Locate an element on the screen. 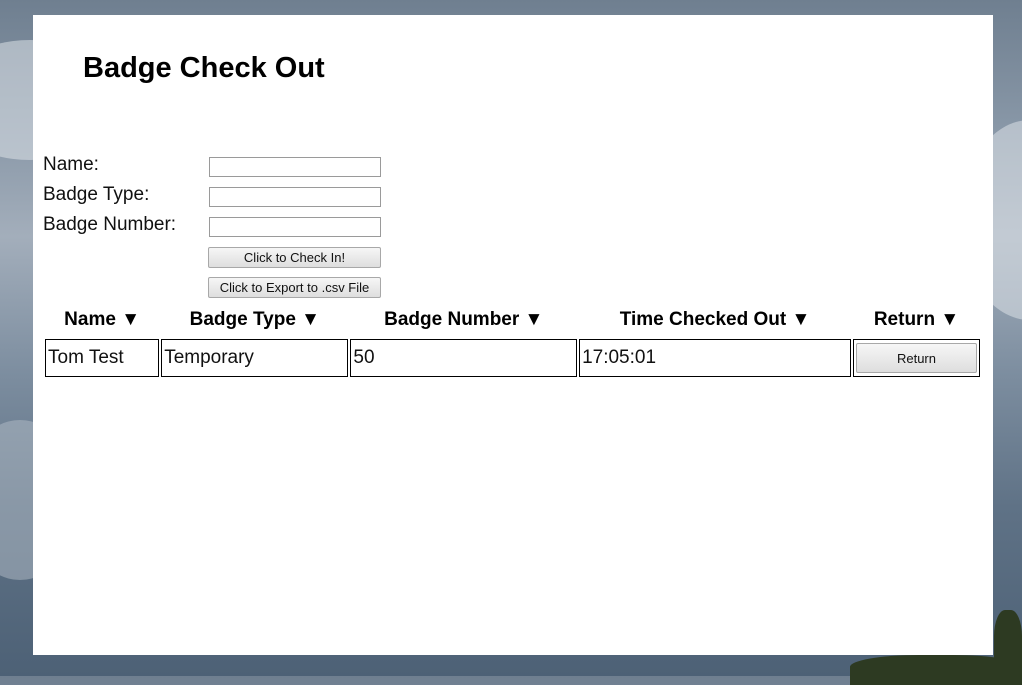 The width and height of the screenshot is (1022, 685). column-header-name: Name ▼ is located at coordinates (102, 322).